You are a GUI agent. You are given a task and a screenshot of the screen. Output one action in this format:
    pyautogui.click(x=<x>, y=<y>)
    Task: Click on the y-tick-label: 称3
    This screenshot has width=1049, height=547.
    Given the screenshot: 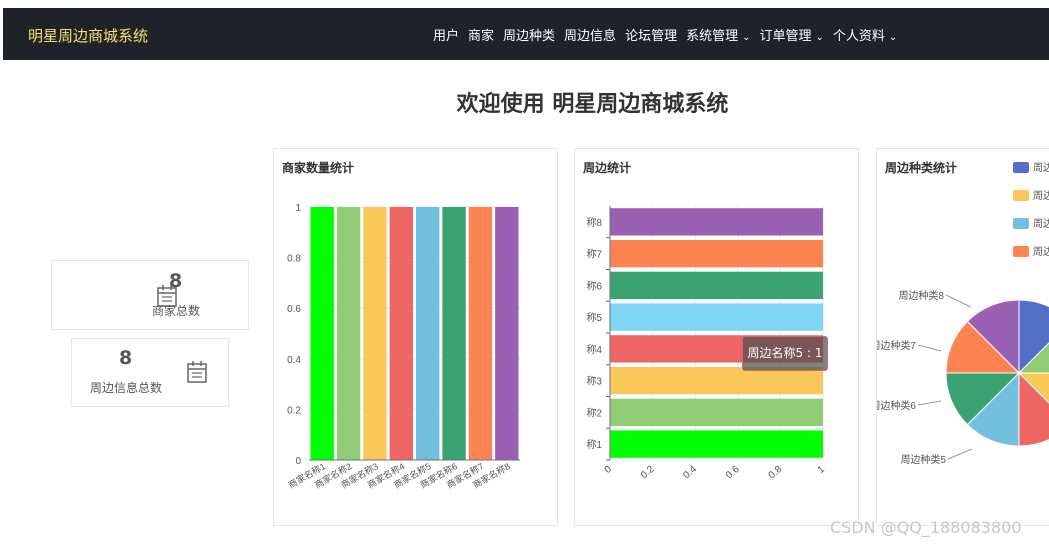 What is the action you would take?
    pyautogui.click(x=594, y=381)
    